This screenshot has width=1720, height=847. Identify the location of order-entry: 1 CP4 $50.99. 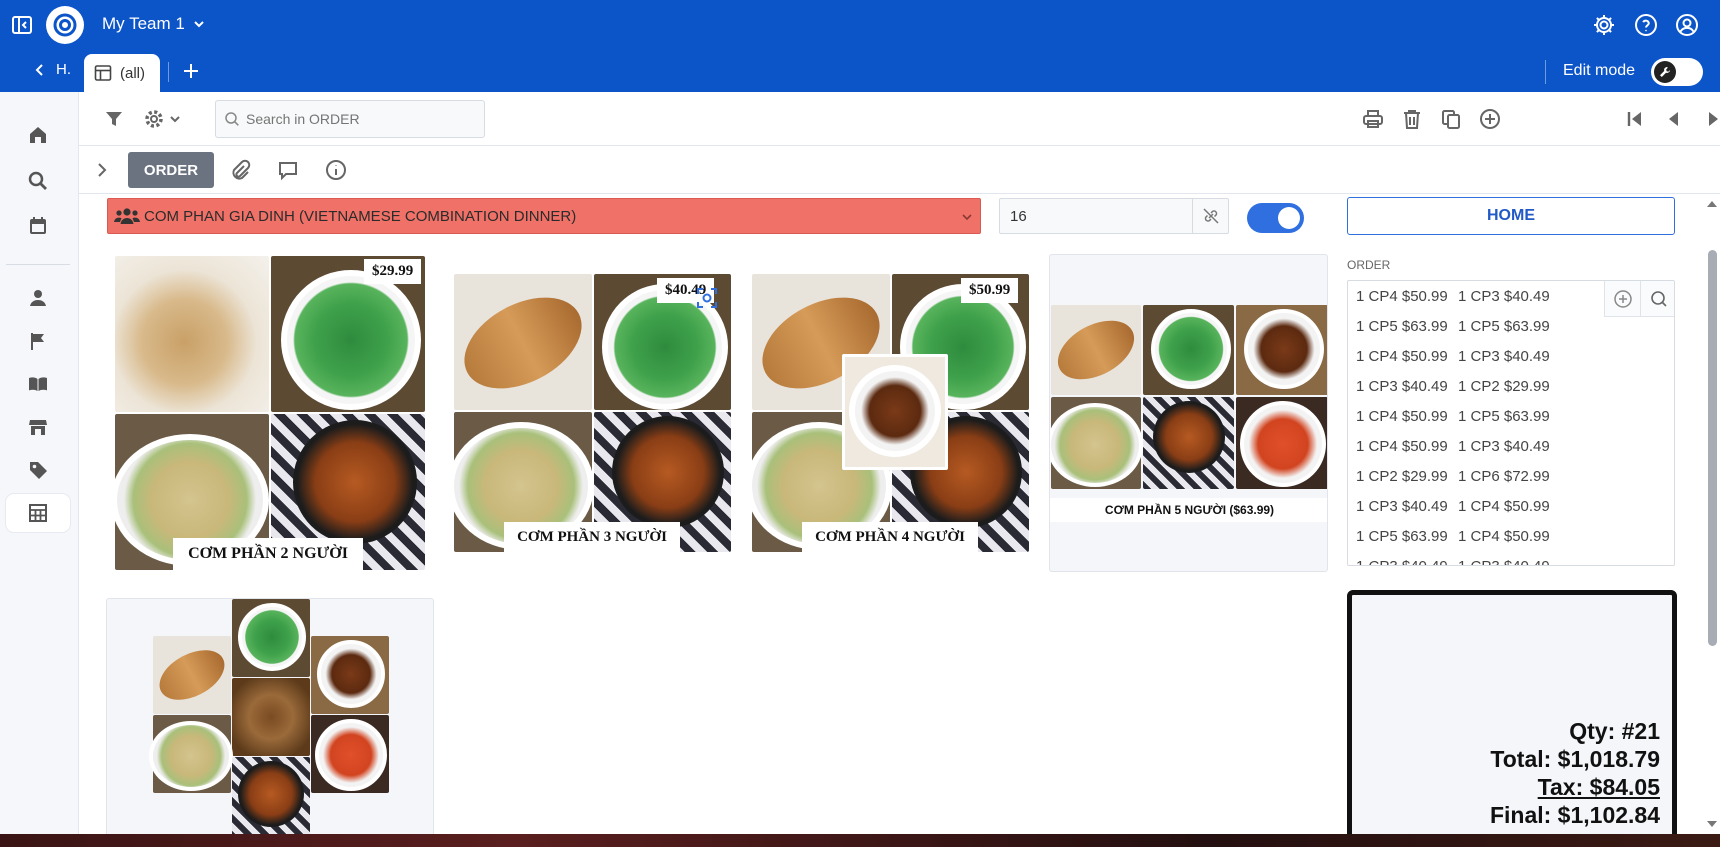
(1402, 446).